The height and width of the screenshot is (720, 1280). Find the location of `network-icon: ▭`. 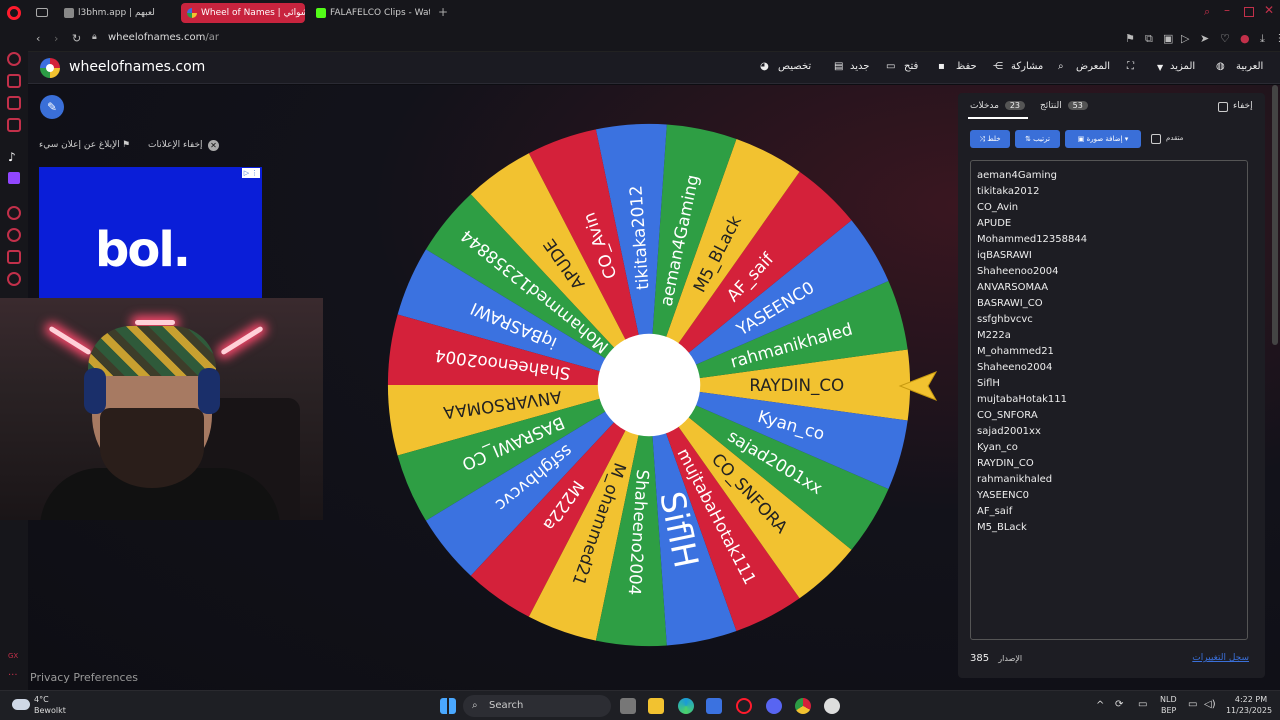

network-icon: ▭ is located at coordinates (1192, 704).